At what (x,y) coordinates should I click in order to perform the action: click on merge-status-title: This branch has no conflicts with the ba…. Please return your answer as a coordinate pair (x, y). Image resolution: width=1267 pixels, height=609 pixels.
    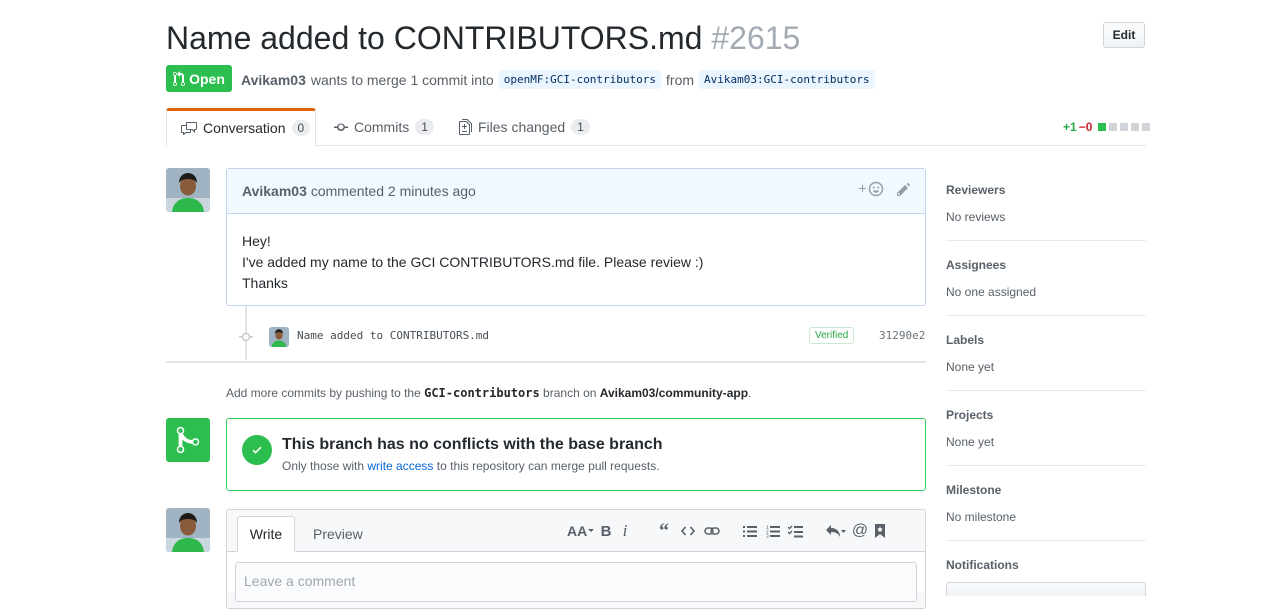
    Looking at the image, I should click on (472, 444).